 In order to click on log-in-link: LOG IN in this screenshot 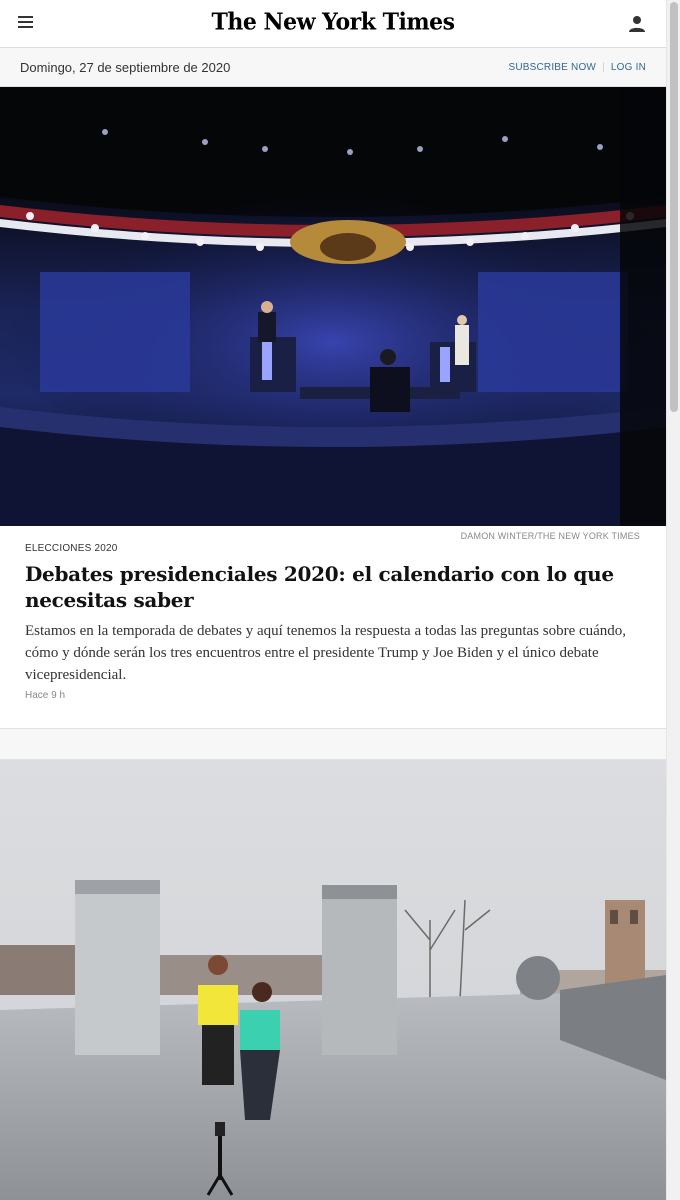, I will do `click(628, 67)`.